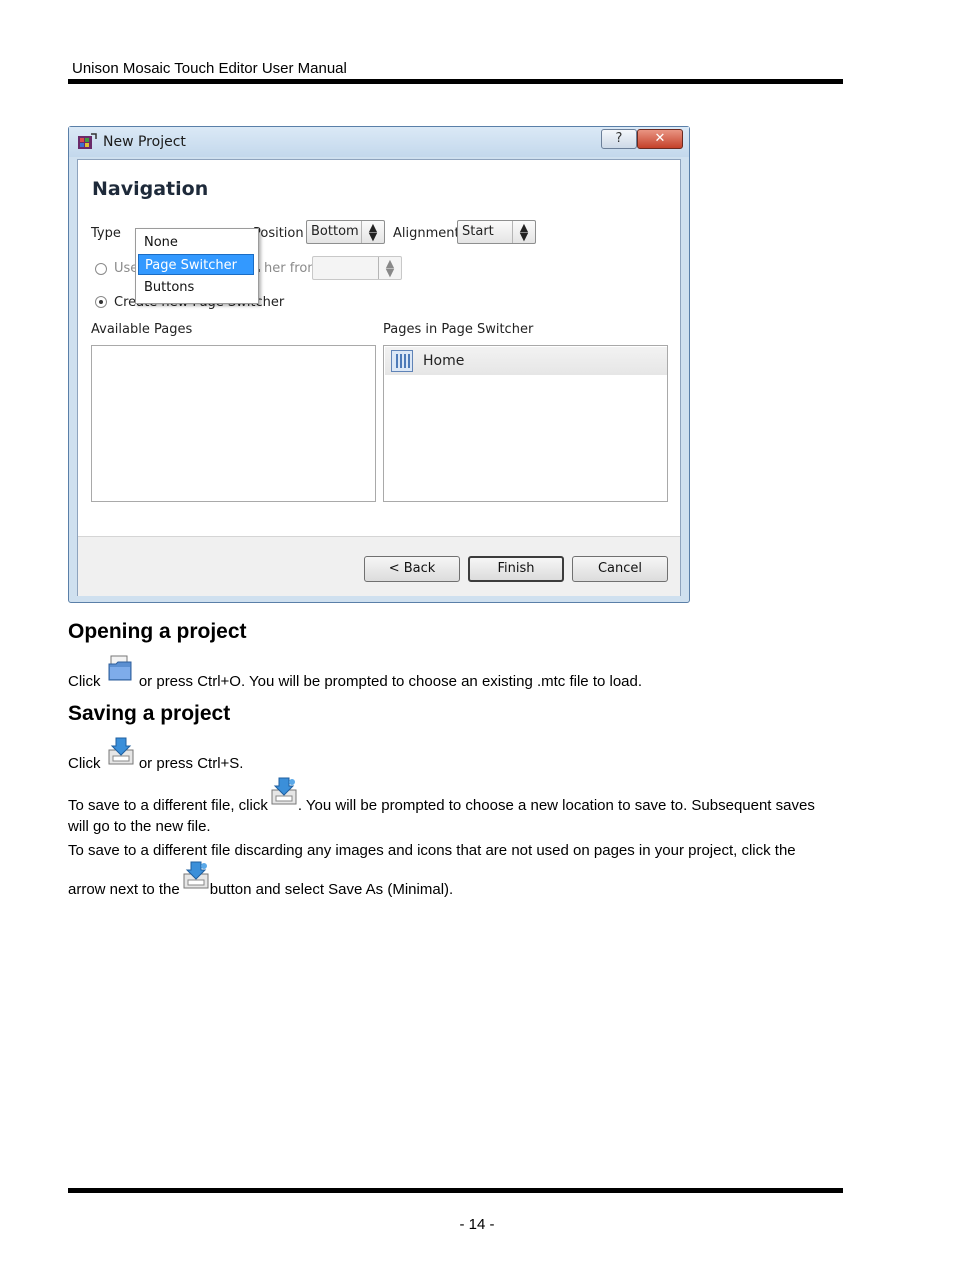  What do you see at coordinates (496, 232) in the screenshot?
I see `alignment-select: Start ▲ ▼` at bounding box center [496, 232].